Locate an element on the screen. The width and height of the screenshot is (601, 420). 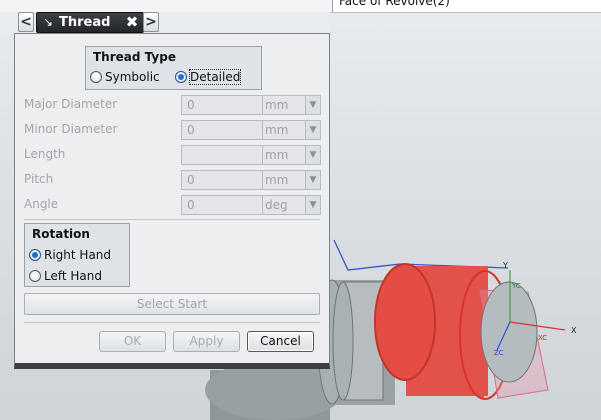
left-hand-radio: Left Hand is located at coordinates (65, 276).